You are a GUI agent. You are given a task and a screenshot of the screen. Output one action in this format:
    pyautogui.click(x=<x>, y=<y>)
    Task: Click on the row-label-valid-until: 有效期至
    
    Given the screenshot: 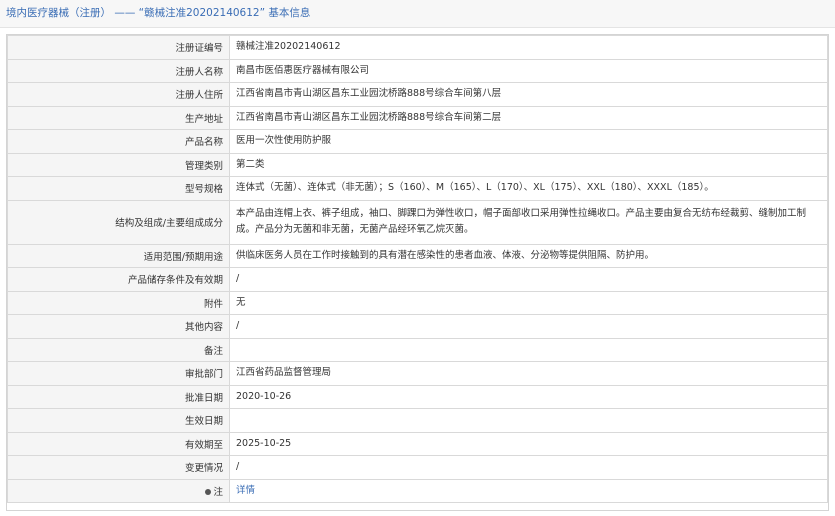 What is the action you would take?
    pyautogui.click(x=118, y=443)
    